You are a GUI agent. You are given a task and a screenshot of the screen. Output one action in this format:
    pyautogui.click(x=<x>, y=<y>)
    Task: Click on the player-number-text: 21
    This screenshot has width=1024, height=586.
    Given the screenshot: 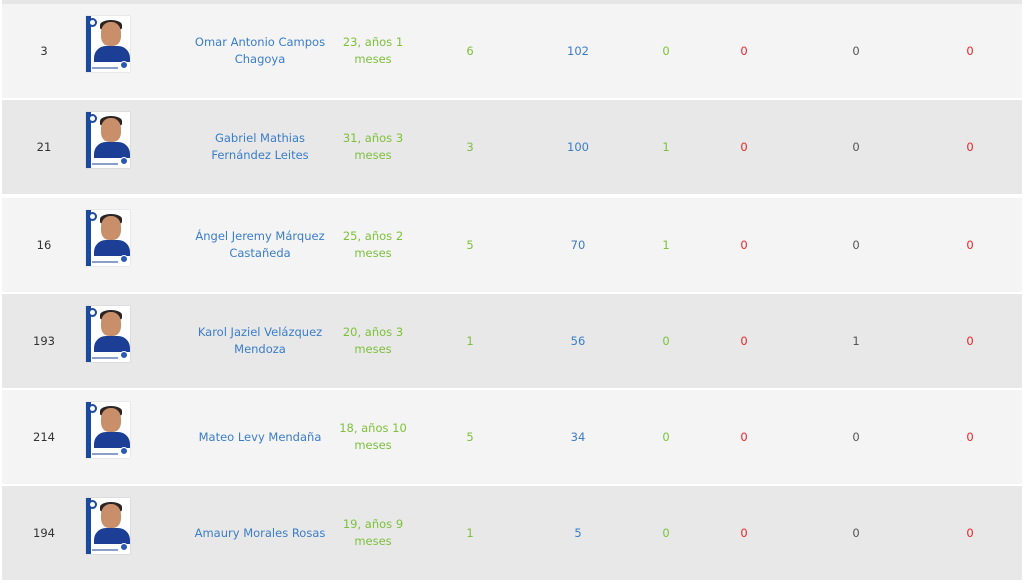 What is the action you would take?
    pyautogui.click(x=44, y=146)
    